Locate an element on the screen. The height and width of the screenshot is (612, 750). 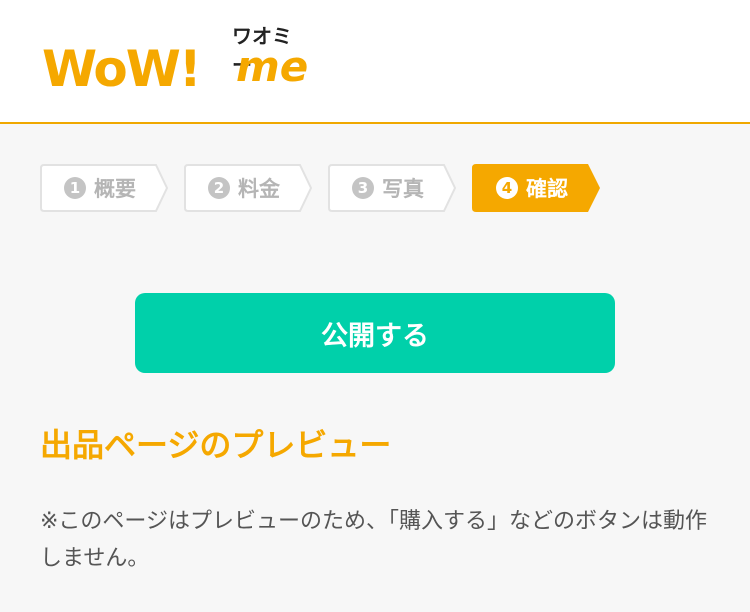
step-overview: 1 概要 is located at coordinates (104, 188).